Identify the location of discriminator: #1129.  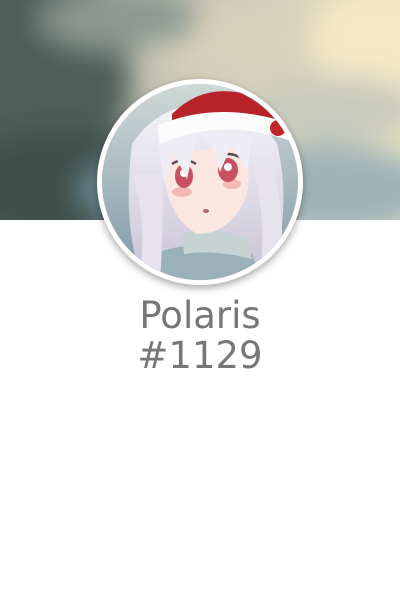
(200, 355).